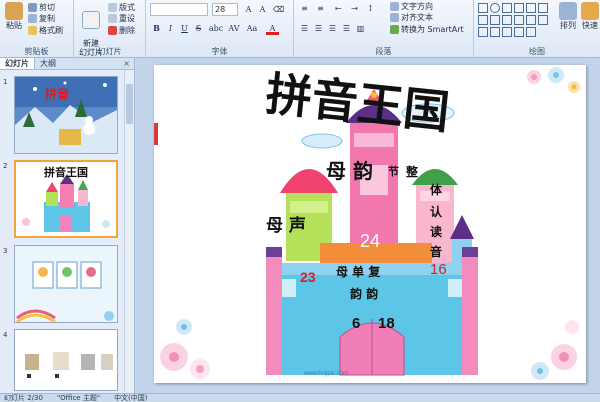  I want to click on text-direction-button: 文字方向, so click(411, 6).